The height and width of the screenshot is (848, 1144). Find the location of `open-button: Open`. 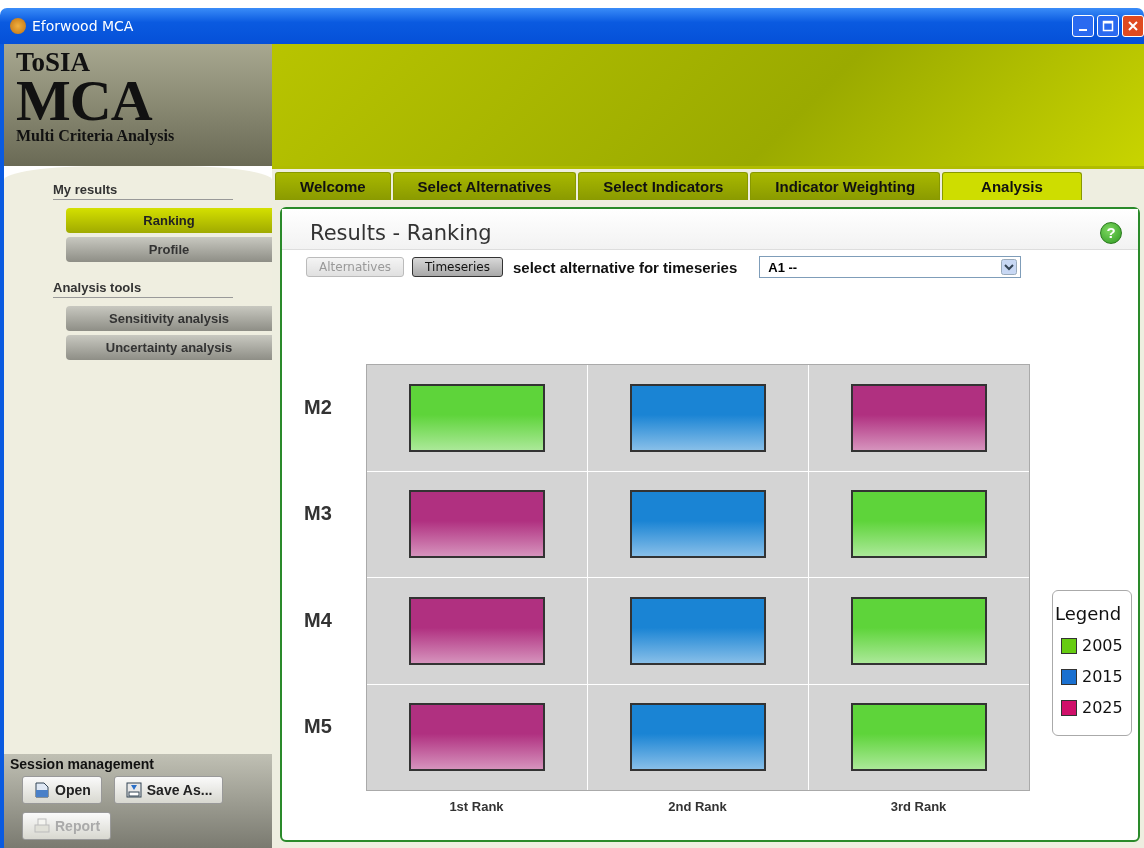

open-button: Open is located at coordinates (62, 790).